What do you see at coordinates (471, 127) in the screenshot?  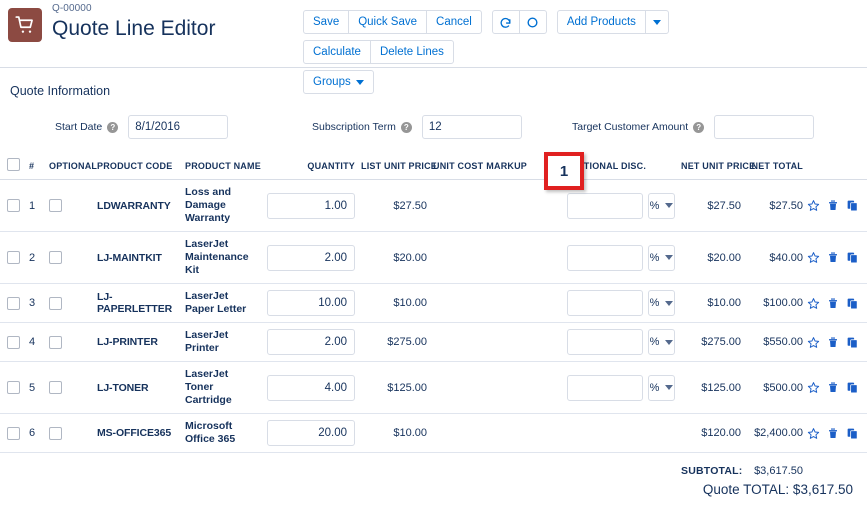 I see `subscription-term-input` at bounding box center [471, 127].